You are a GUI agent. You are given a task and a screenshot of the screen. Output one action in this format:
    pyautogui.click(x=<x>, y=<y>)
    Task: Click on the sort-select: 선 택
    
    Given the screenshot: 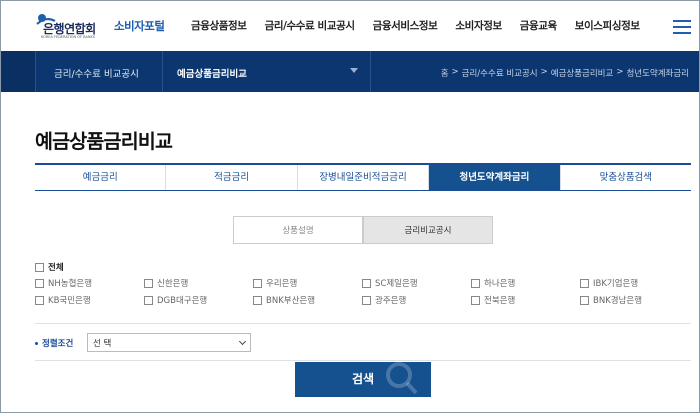 What is the action you would take?
    pyautogui.click(x=169, y=342)
    